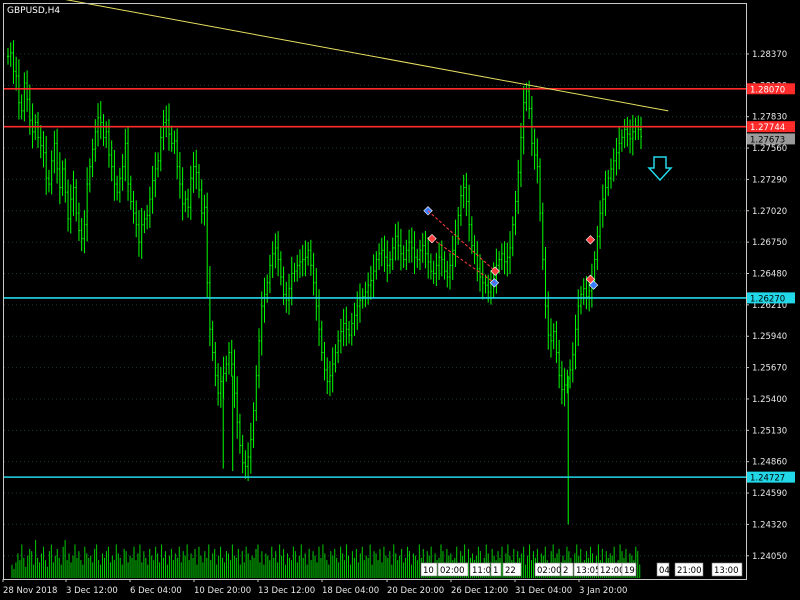 The height and width of the screenshot is (600, 800). What do you see at coordinates (92, 591) in the screenshot?
I see `x-tick-label: 3 Dec 12:00` at bounding box center [92, 591].